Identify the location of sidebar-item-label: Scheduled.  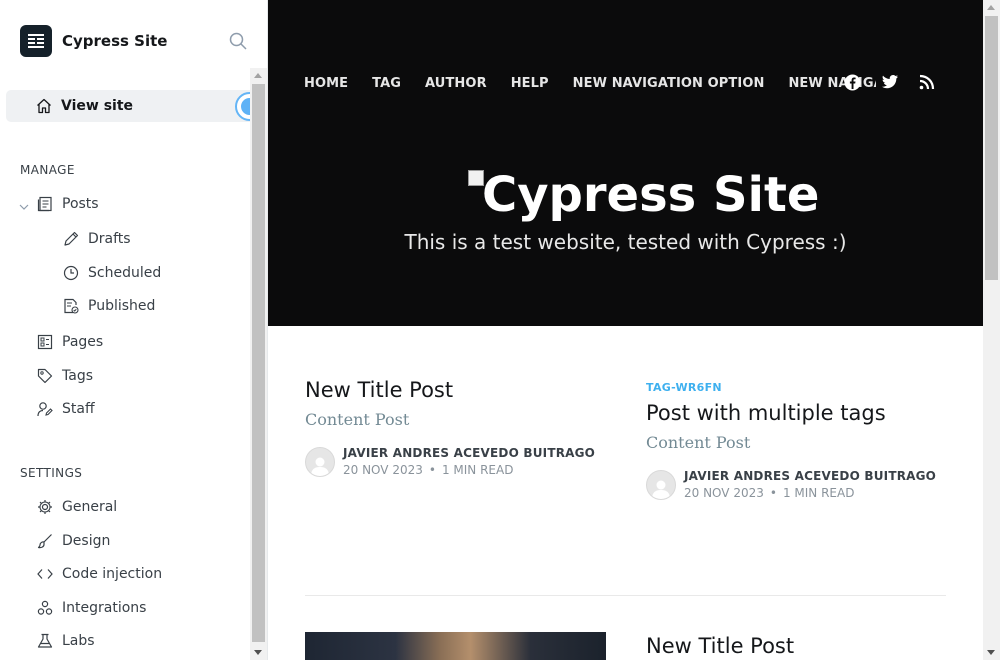
(125, 273).